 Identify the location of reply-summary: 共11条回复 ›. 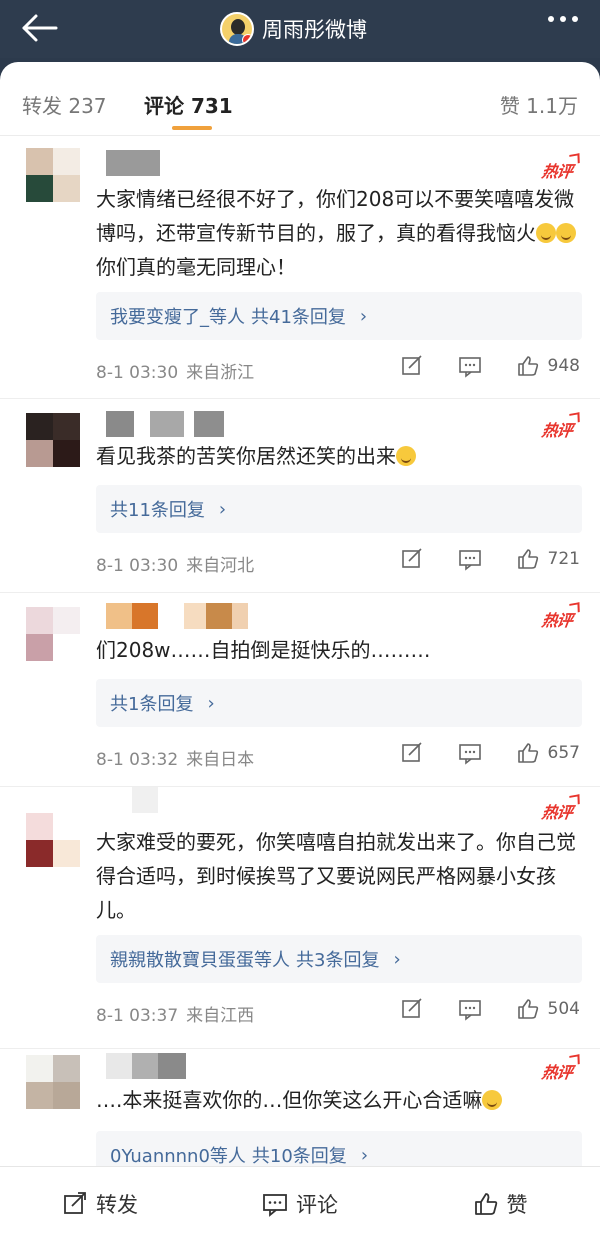
(339, 509).